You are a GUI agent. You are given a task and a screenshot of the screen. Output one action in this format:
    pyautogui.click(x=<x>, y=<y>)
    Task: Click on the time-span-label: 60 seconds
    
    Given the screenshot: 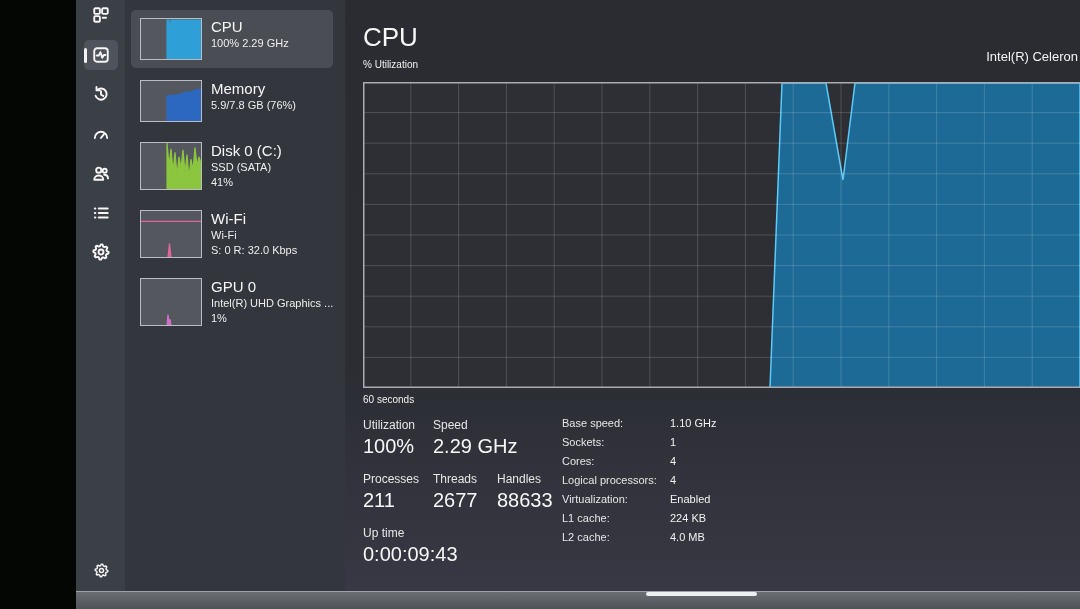 What is the action you would take?
    pyautogui.click(x=389, y=400)
    